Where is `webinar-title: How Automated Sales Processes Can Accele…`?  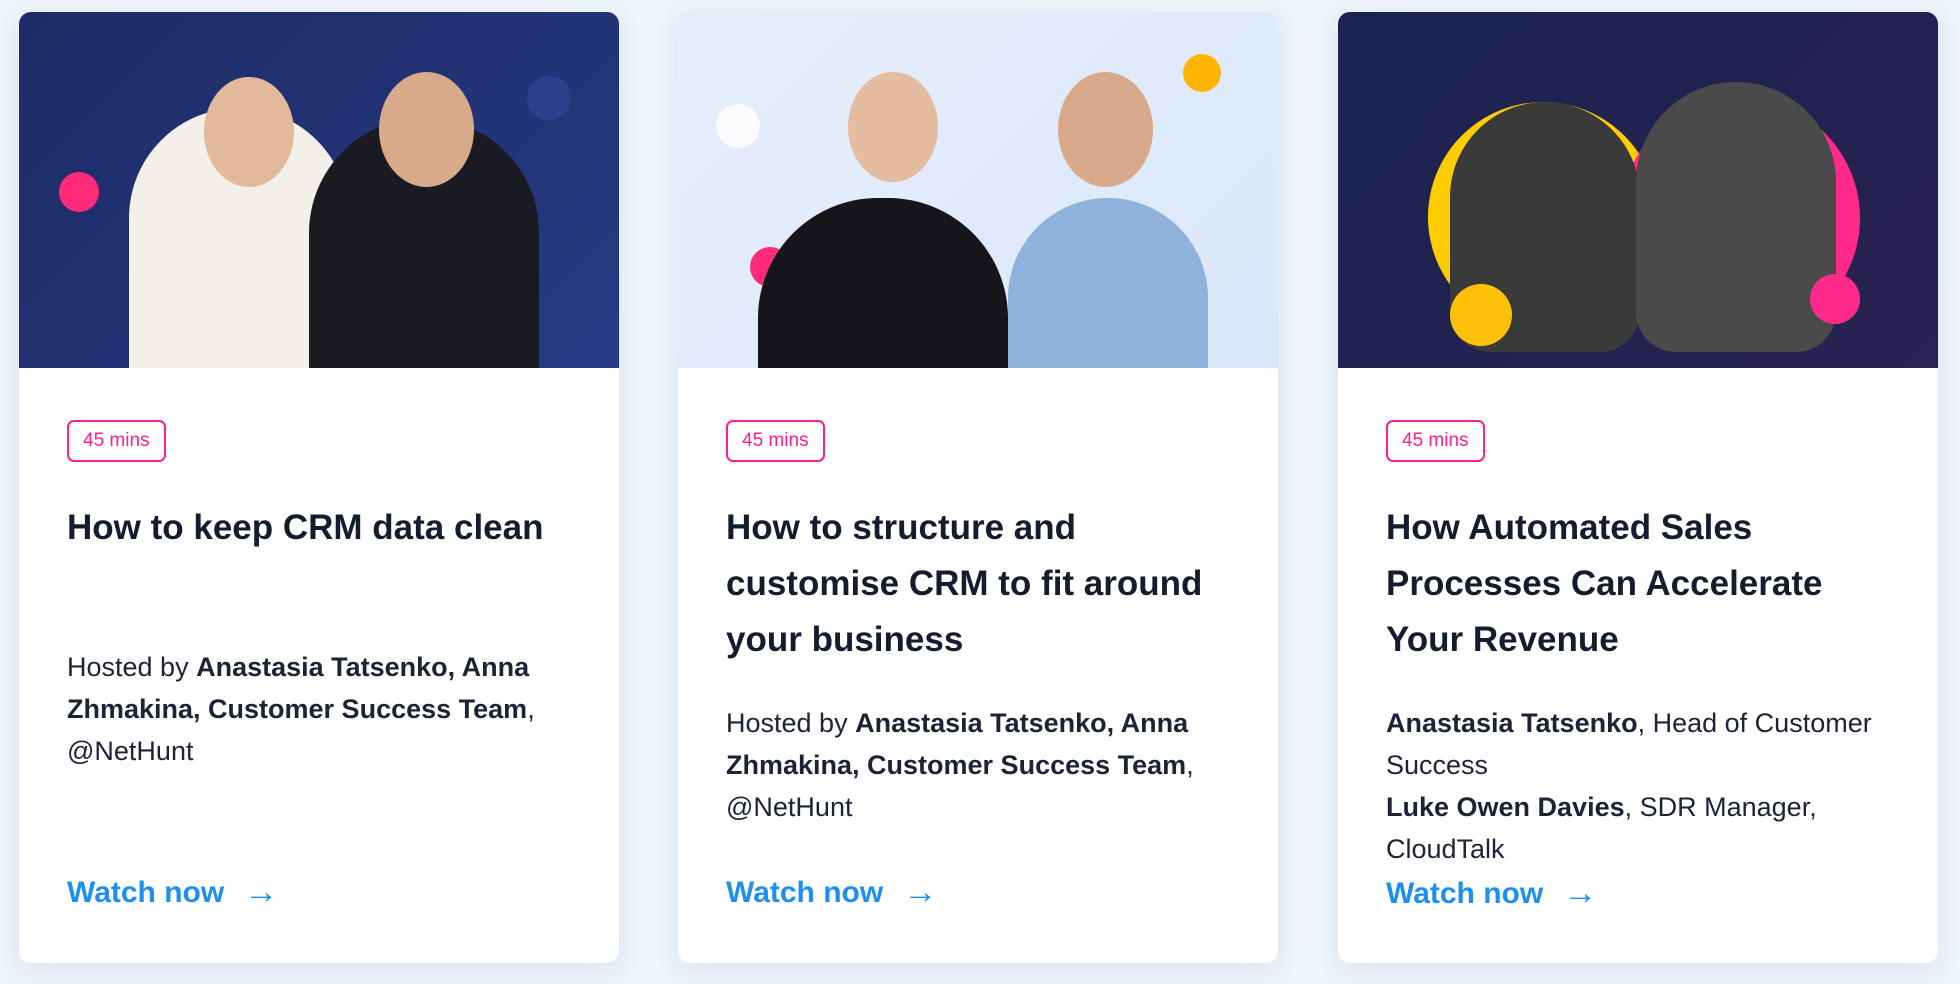
webinar-title: How Automated Sales Processes Can Accele… is located at coordinates (1604, 583).